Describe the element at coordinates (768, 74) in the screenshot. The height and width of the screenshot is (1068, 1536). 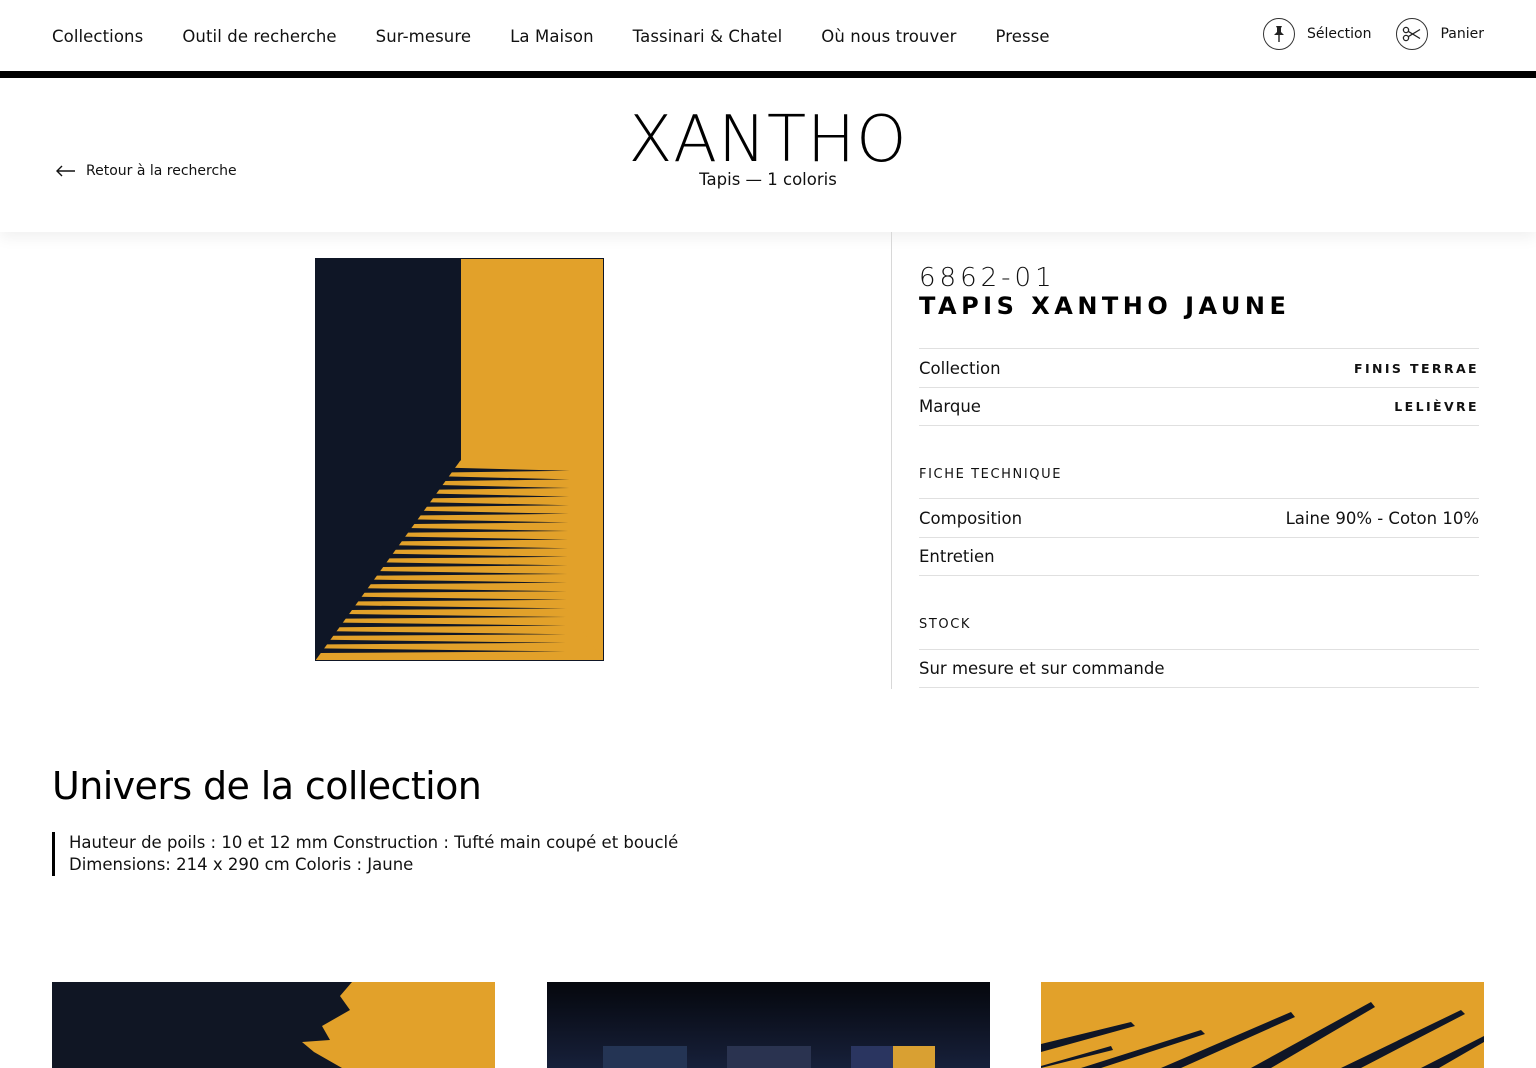
I see `nav-divider` at that location.